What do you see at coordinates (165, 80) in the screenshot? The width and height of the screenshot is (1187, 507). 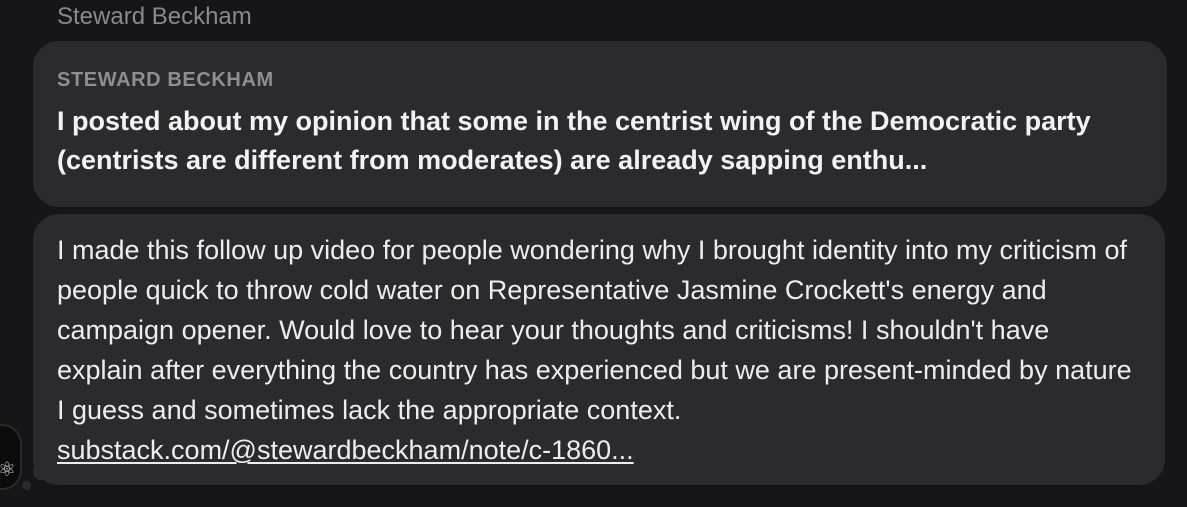 I see `quoted-note-author: STEWARD BECKHAM` at bounding box center [165, 80].